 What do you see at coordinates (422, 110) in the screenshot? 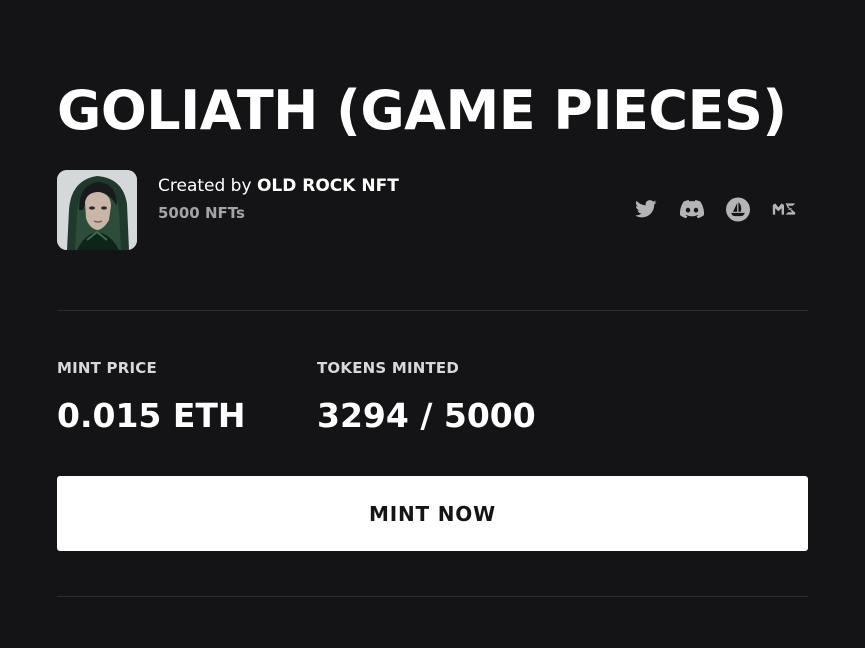
I see `collection-title: GOLIATH (GAME PIECES)` at bounding box center [422, 110].